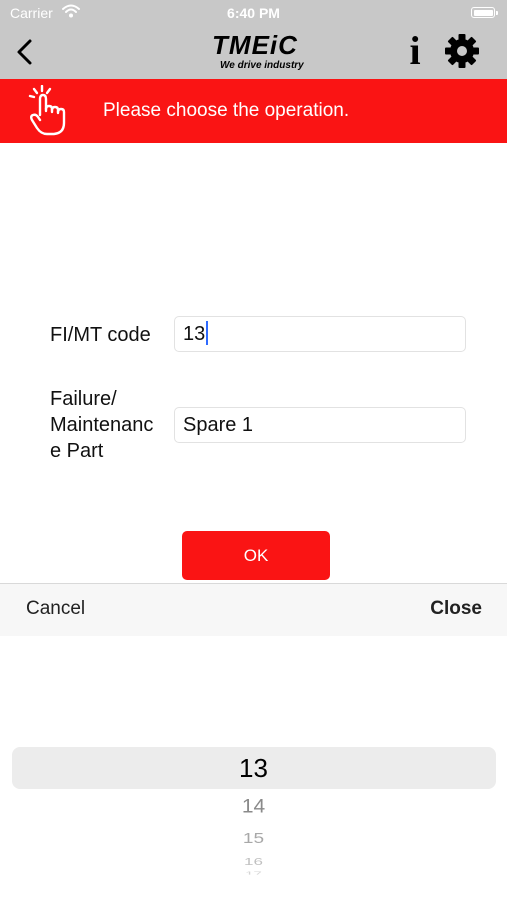  Describe the element at coordinates (253, 862) in the screenshot. I see `picker-option: 16` at that location.